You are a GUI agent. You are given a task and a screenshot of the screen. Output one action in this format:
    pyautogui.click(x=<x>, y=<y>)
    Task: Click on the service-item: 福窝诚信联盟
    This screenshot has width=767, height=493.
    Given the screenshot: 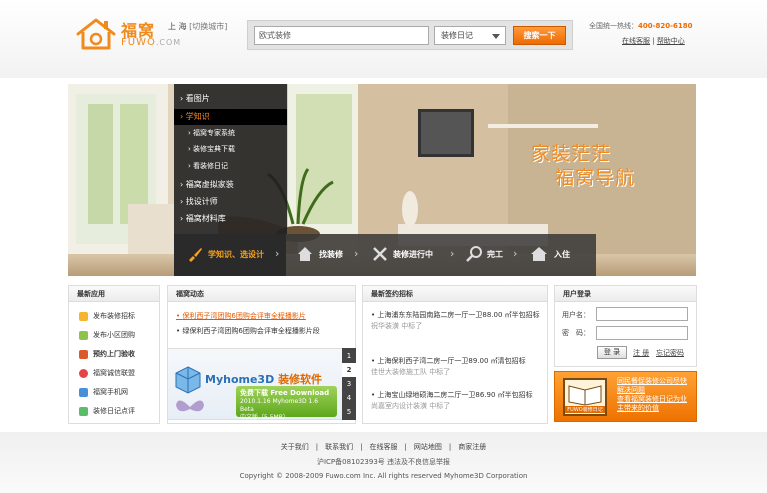 What is the action you would take?
    pyautogui.click(x=107, y=373)
    